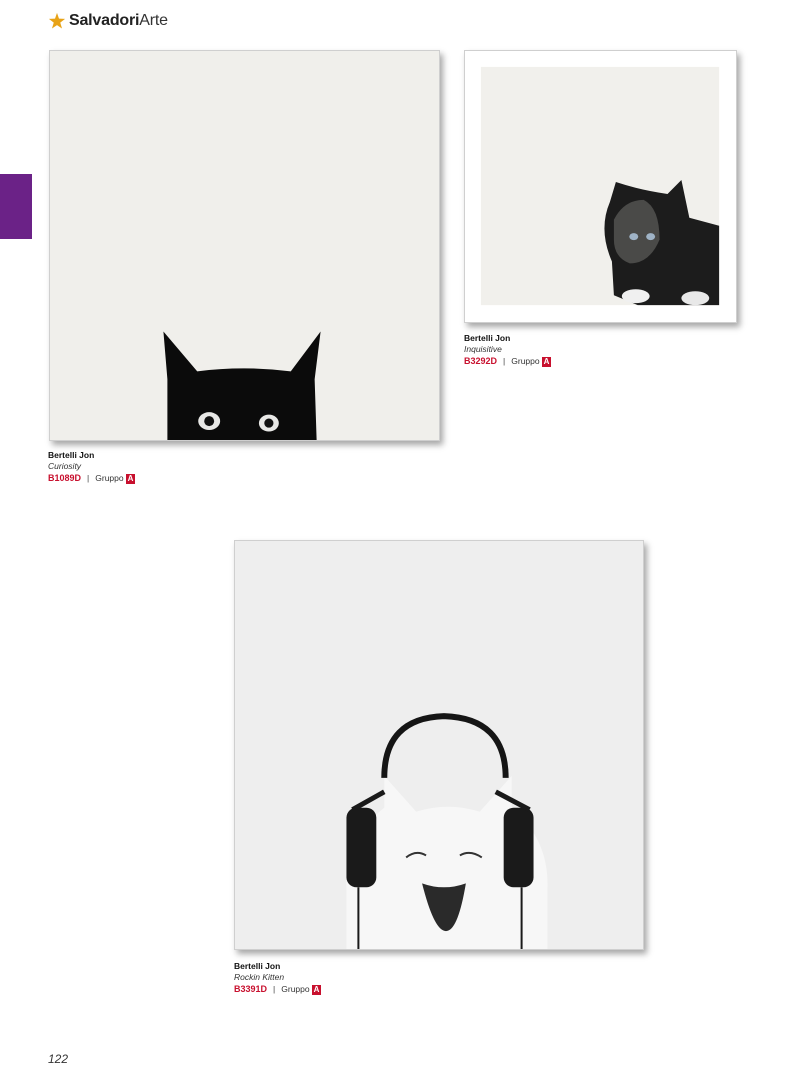  What do you see at coordinates (65, 466) in the screenshot?
I see `artwork-title: Curiosity` at bounding box center [65, 466].